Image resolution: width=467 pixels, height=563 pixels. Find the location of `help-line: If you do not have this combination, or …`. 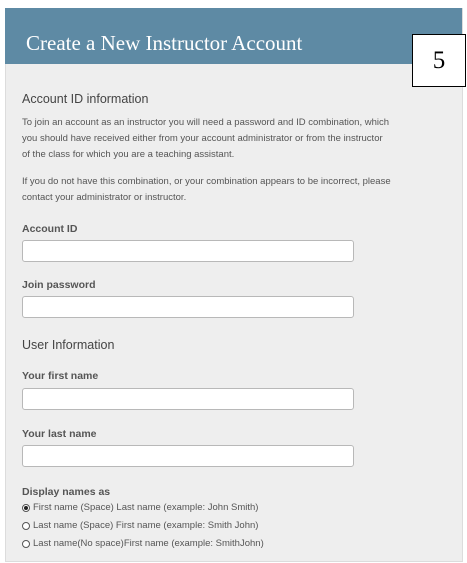

help-line: If you do not have this combination, or … is located at coordinates (206, 181).